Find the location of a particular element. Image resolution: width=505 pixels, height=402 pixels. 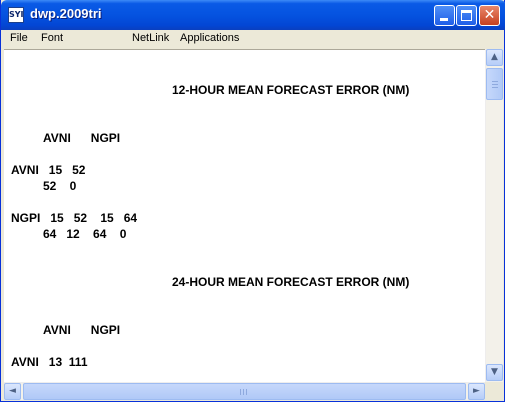

data-row-avni-cont: 52 0 is located at coordinates (60, 186).